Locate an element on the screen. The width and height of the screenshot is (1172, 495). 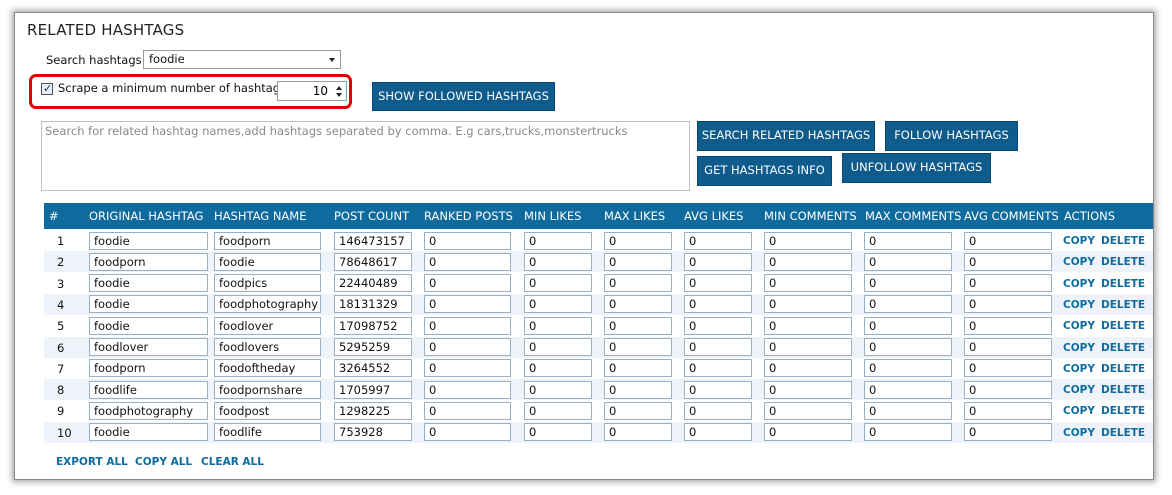
cell-name: foodlife is located at coordinates (267, 432).